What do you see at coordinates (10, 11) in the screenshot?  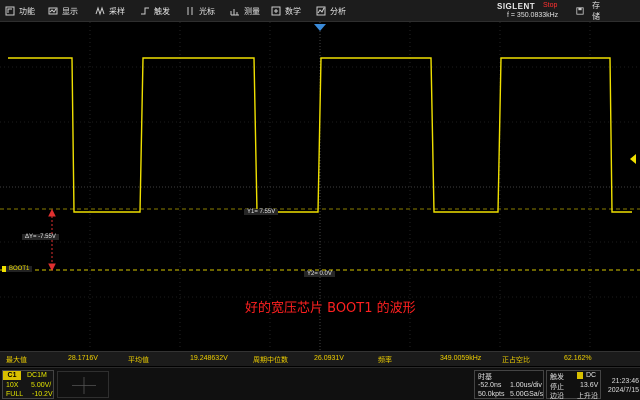 I see `function-icon` at bounding box center [10, 11].